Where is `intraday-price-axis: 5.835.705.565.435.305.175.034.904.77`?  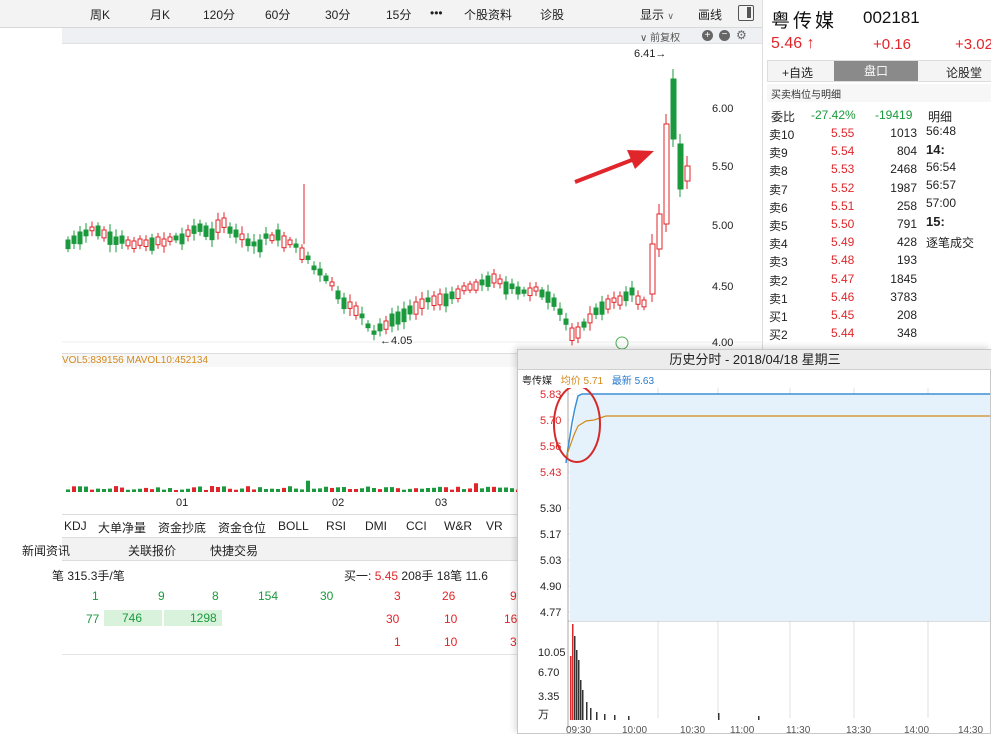 intraday-price-axis: 5.835.705.565.435.305.175.034.904.77 is located at coordinates (550, 504).